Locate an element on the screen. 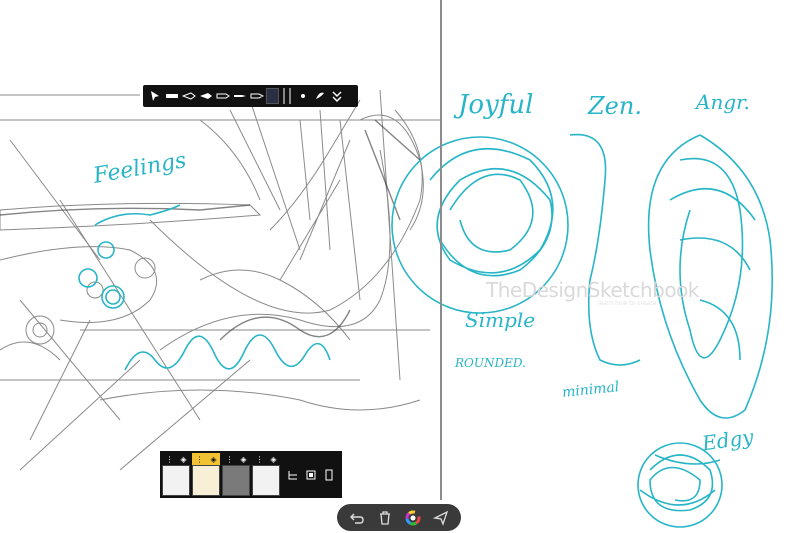 The width and height of the screenshot is (800, 533). word-joyful: Joyful is located at coordinates (496, 105).